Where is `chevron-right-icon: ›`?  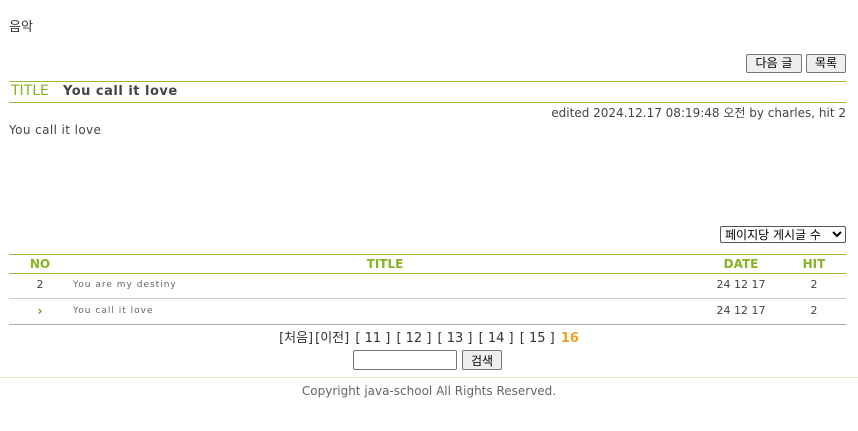
chevron-right-icon: › is located at coordinates (40, 311).